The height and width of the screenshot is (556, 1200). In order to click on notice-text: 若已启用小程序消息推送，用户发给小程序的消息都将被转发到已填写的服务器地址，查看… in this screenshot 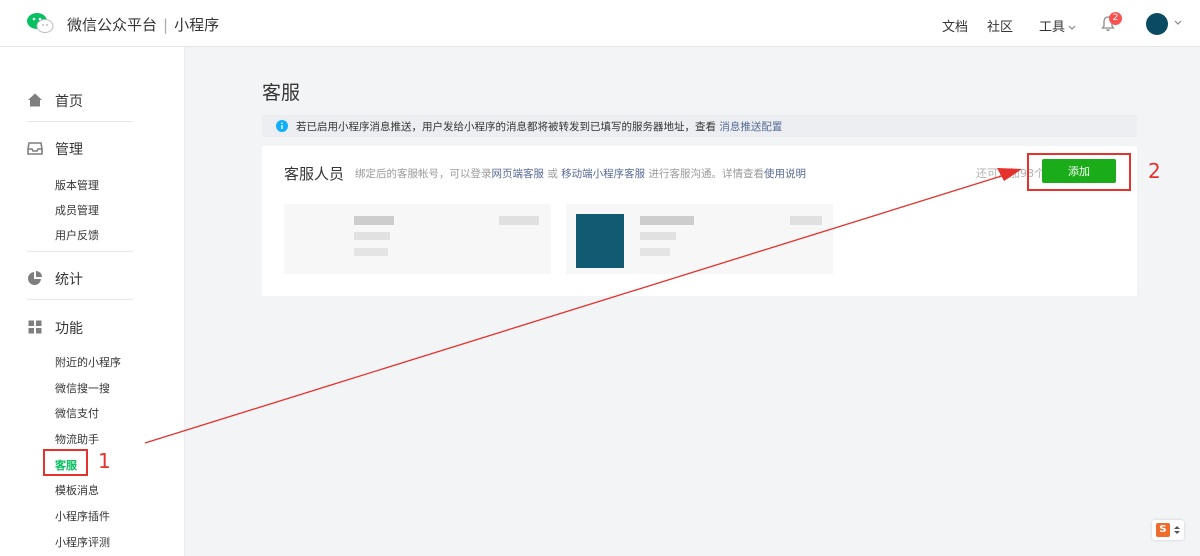, I will do `click(539, 126)`.